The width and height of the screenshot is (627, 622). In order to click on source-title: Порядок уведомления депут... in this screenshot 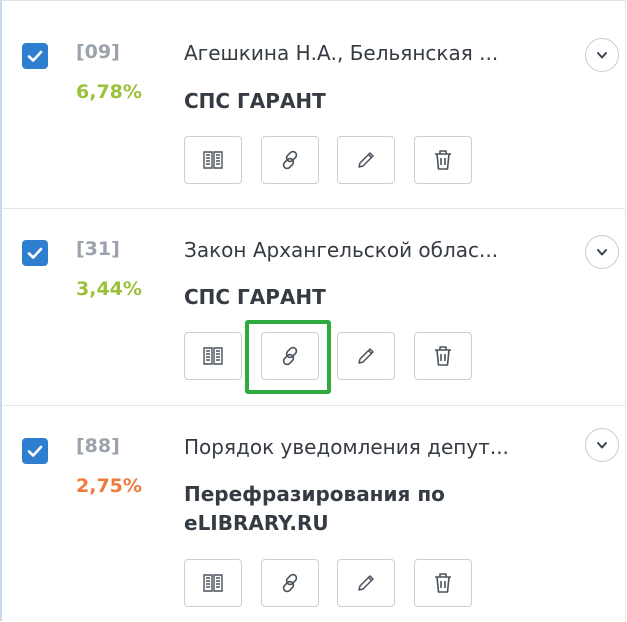, I will do `click(371, 447)`.